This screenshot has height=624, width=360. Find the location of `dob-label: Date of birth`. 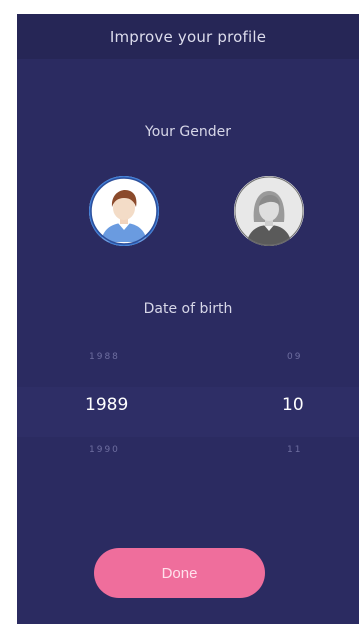

dob-label: Date of birth is located at coordinates (188, 309).